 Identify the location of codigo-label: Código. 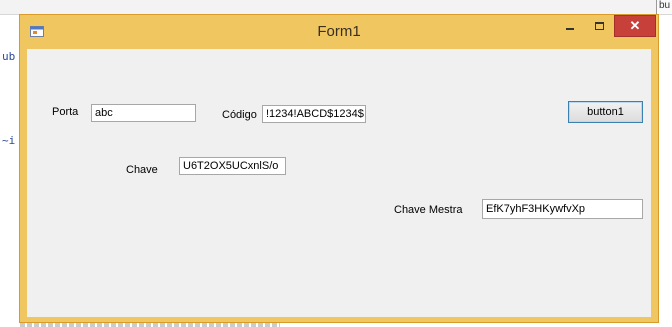
(239, 115).